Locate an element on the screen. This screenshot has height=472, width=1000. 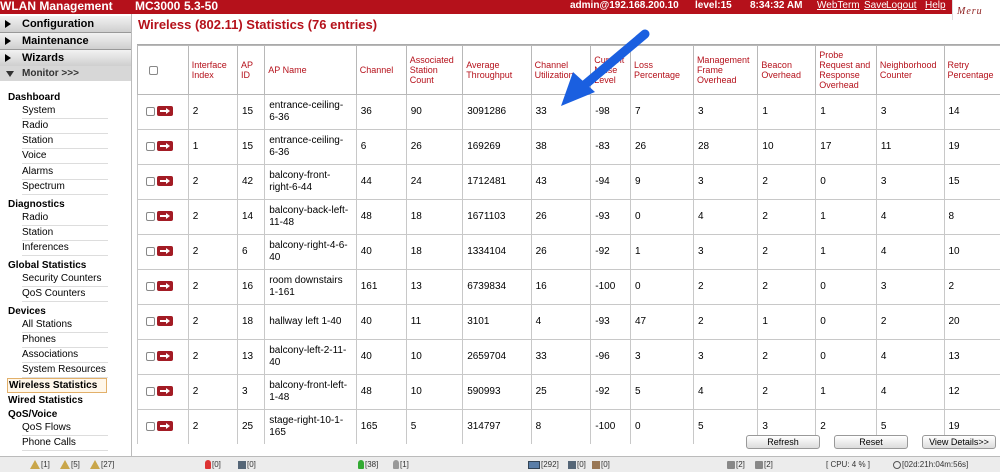
table-cell: 25 is located at coordinates (251, 426).